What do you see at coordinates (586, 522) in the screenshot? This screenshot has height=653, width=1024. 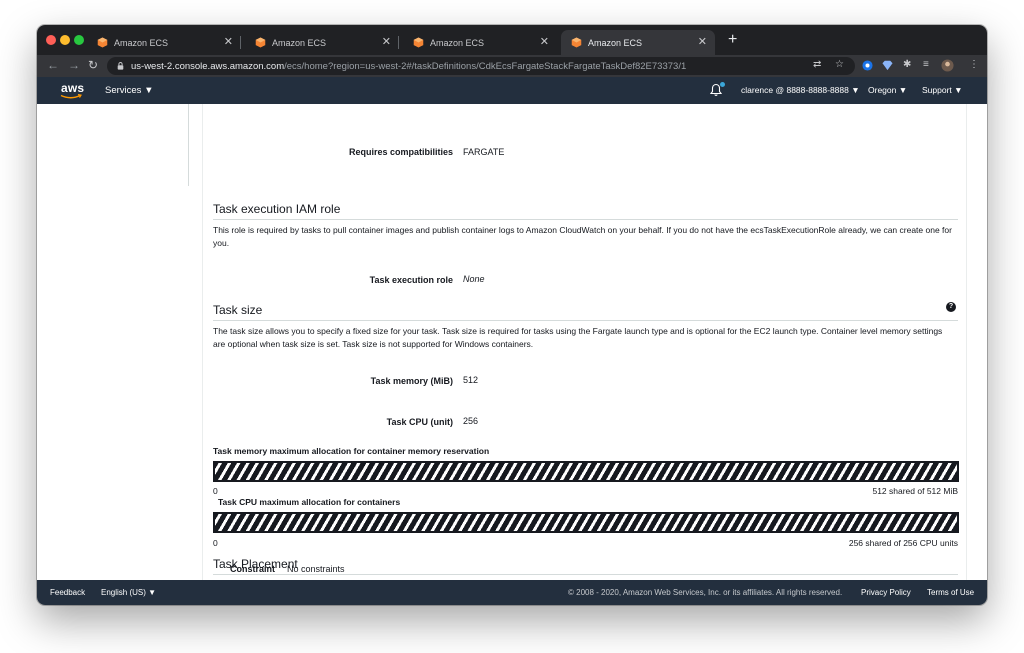 I see `cpu-allocation-bar` at bounding box center [586, 522].